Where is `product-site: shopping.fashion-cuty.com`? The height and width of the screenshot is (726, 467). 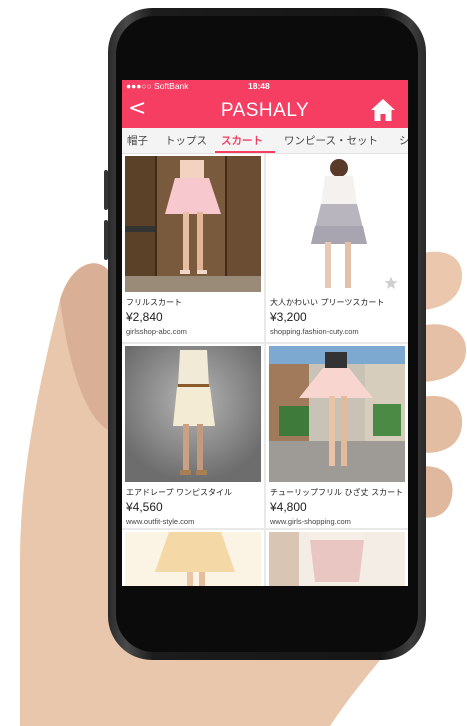
product-site: shopping.fashion-cuty.com is located at coordinates (314, 331).